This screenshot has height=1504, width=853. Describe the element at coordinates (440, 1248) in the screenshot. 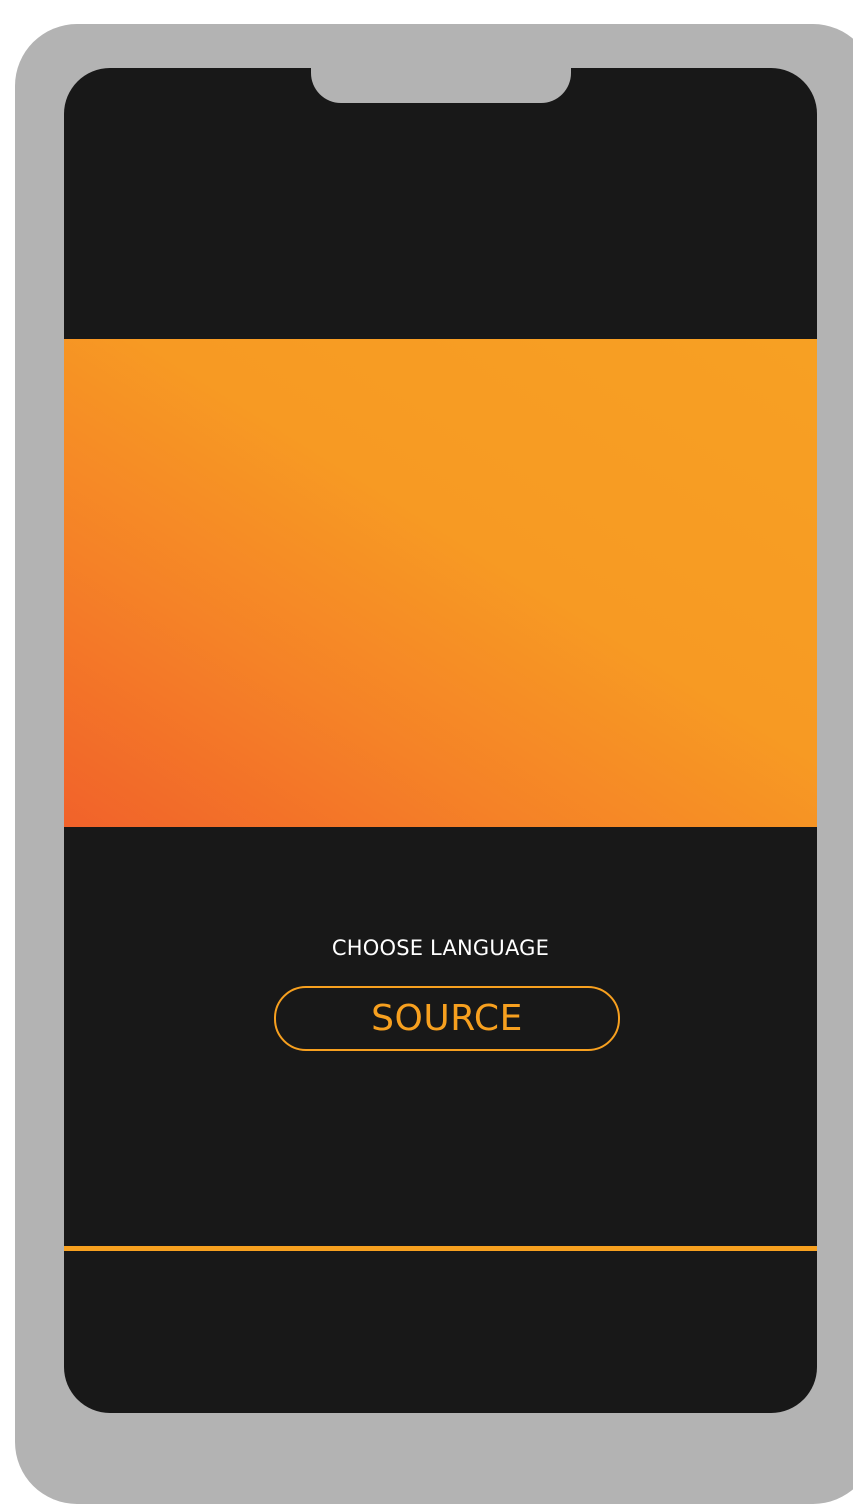

I see `bottom-divider` at that location.